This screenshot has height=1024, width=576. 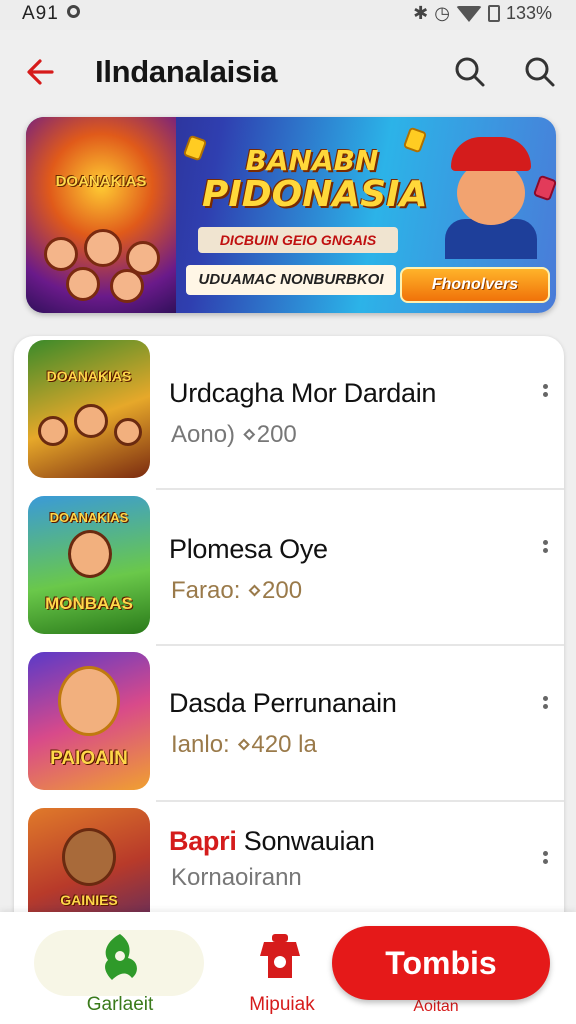 I want to click on item-subtitle: Farao: ⋄200, so click(x=237, y=590).